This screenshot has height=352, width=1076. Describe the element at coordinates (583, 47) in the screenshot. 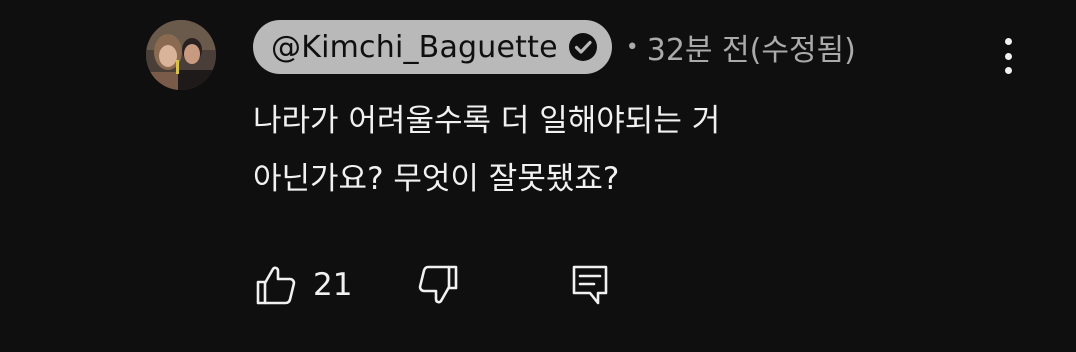

I see `check-circle-icon` at that location.